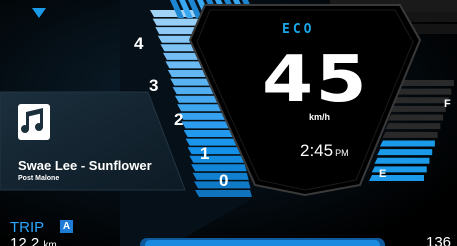  What do you see at coordinates (224, 180) in the screenshot?
I see `speed-tick-0: 0` at bounding box center [224, 180].